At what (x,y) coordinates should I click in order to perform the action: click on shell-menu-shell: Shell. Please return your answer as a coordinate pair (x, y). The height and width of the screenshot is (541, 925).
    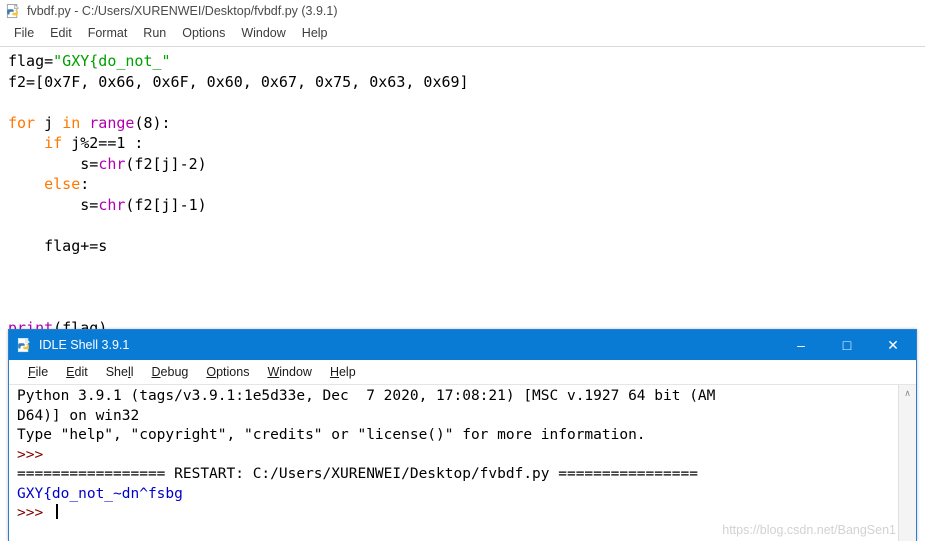
    Looking at the image, I should click on (120, 372).